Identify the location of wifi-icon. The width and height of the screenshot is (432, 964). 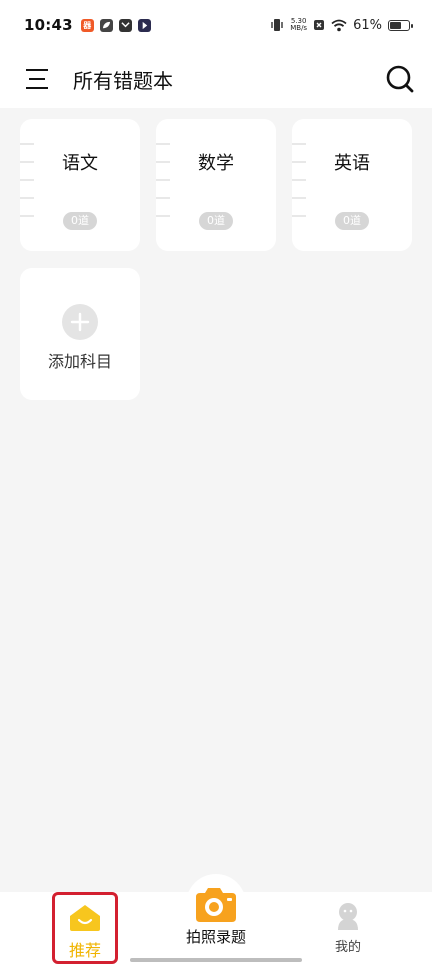
(339, 25).